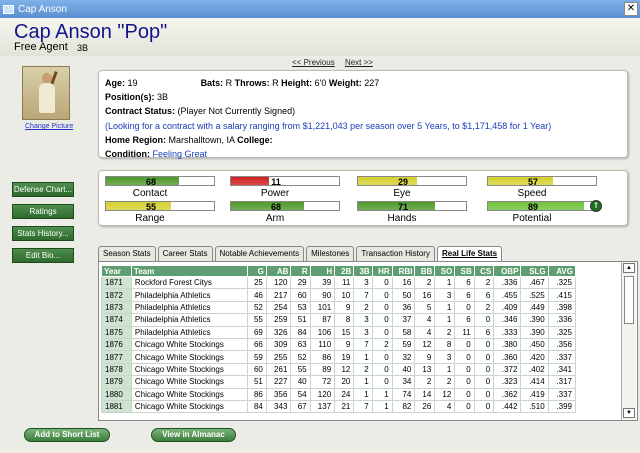  Describe the element at coordinates (363, 154) in the screenshot. I see `info-line-condition: Condition: Feeling Great` at that location.